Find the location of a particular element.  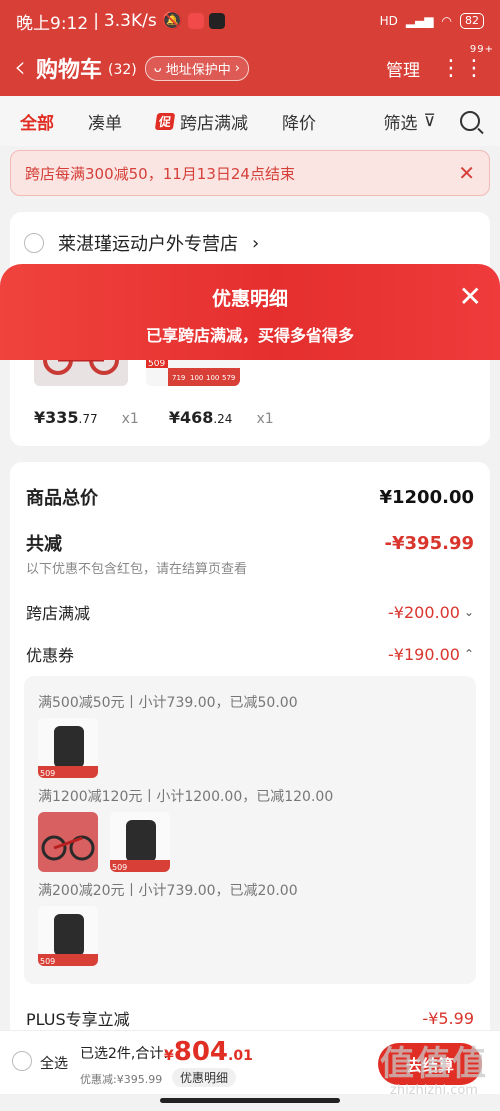

home-indicator is located at coordinates (250, 1100).